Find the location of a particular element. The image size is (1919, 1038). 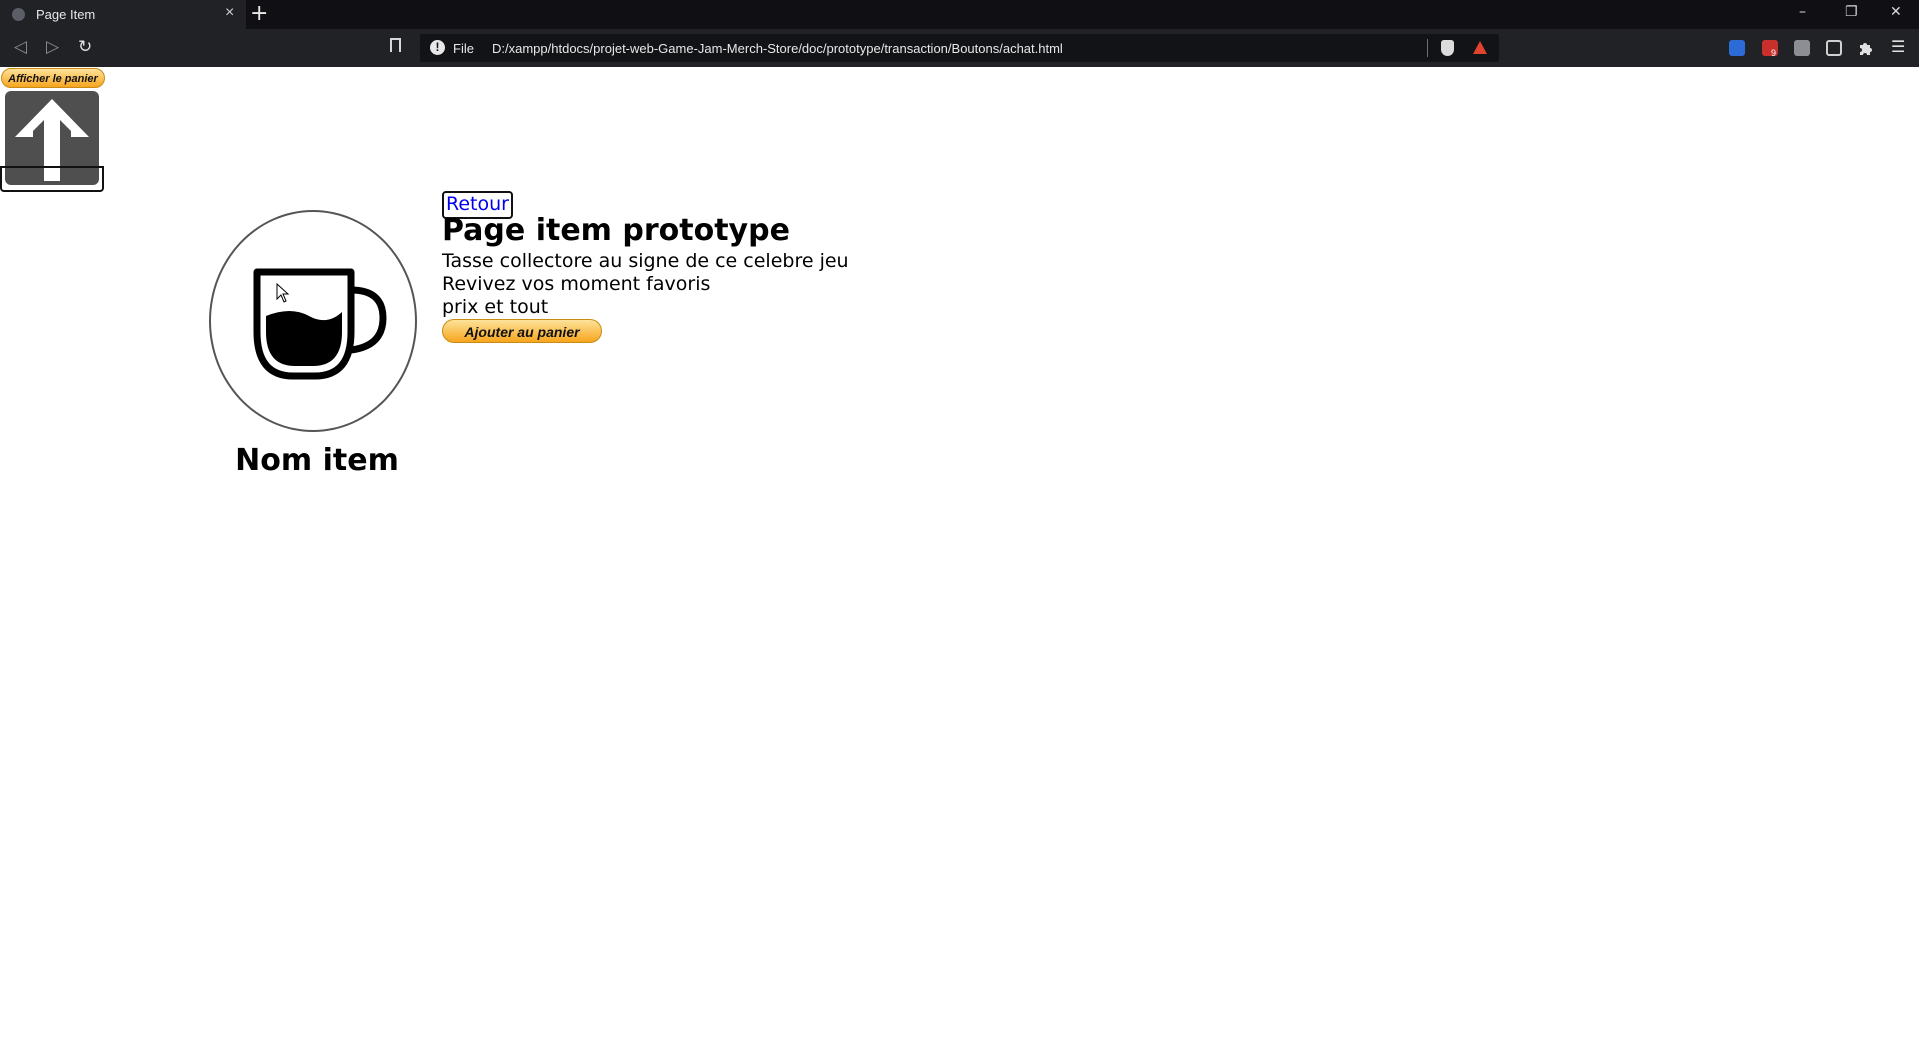

brave-rewards-icon is located at coordinates (1480, 47).